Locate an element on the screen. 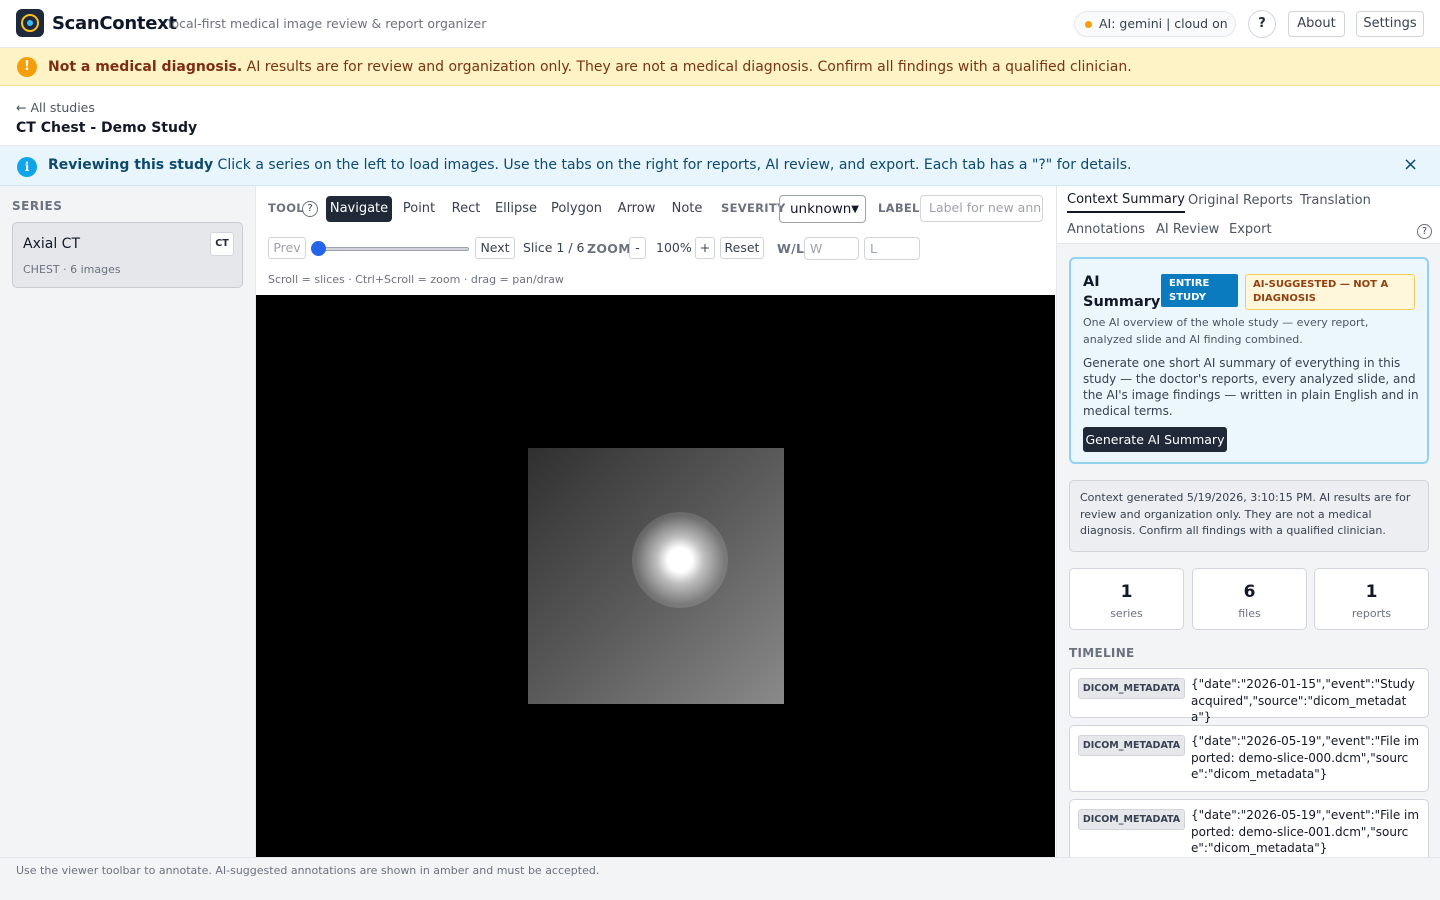 The image size is (1440, 900). series-panel: SERIES Axial CT CHEST · 6 images CT is located at coordinates (128, 521).